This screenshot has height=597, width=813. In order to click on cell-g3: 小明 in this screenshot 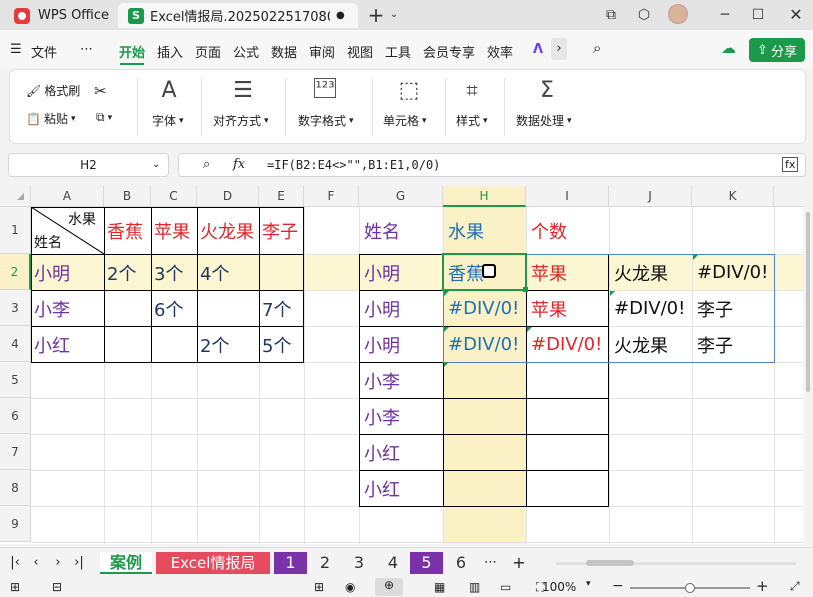, I will do `click(402, 308)`.